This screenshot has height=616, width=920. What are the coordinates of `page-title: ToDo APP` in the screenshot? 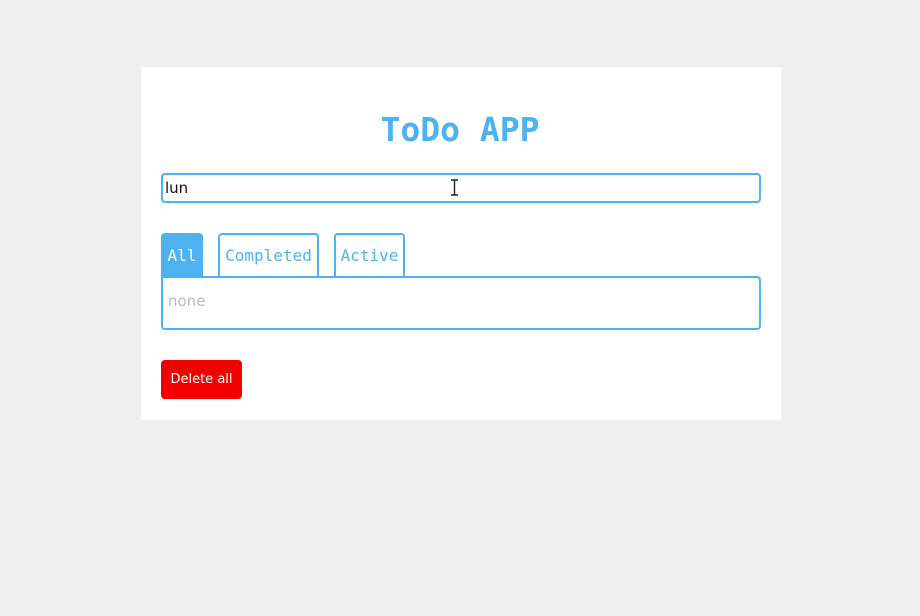 It's located at (460, 129).